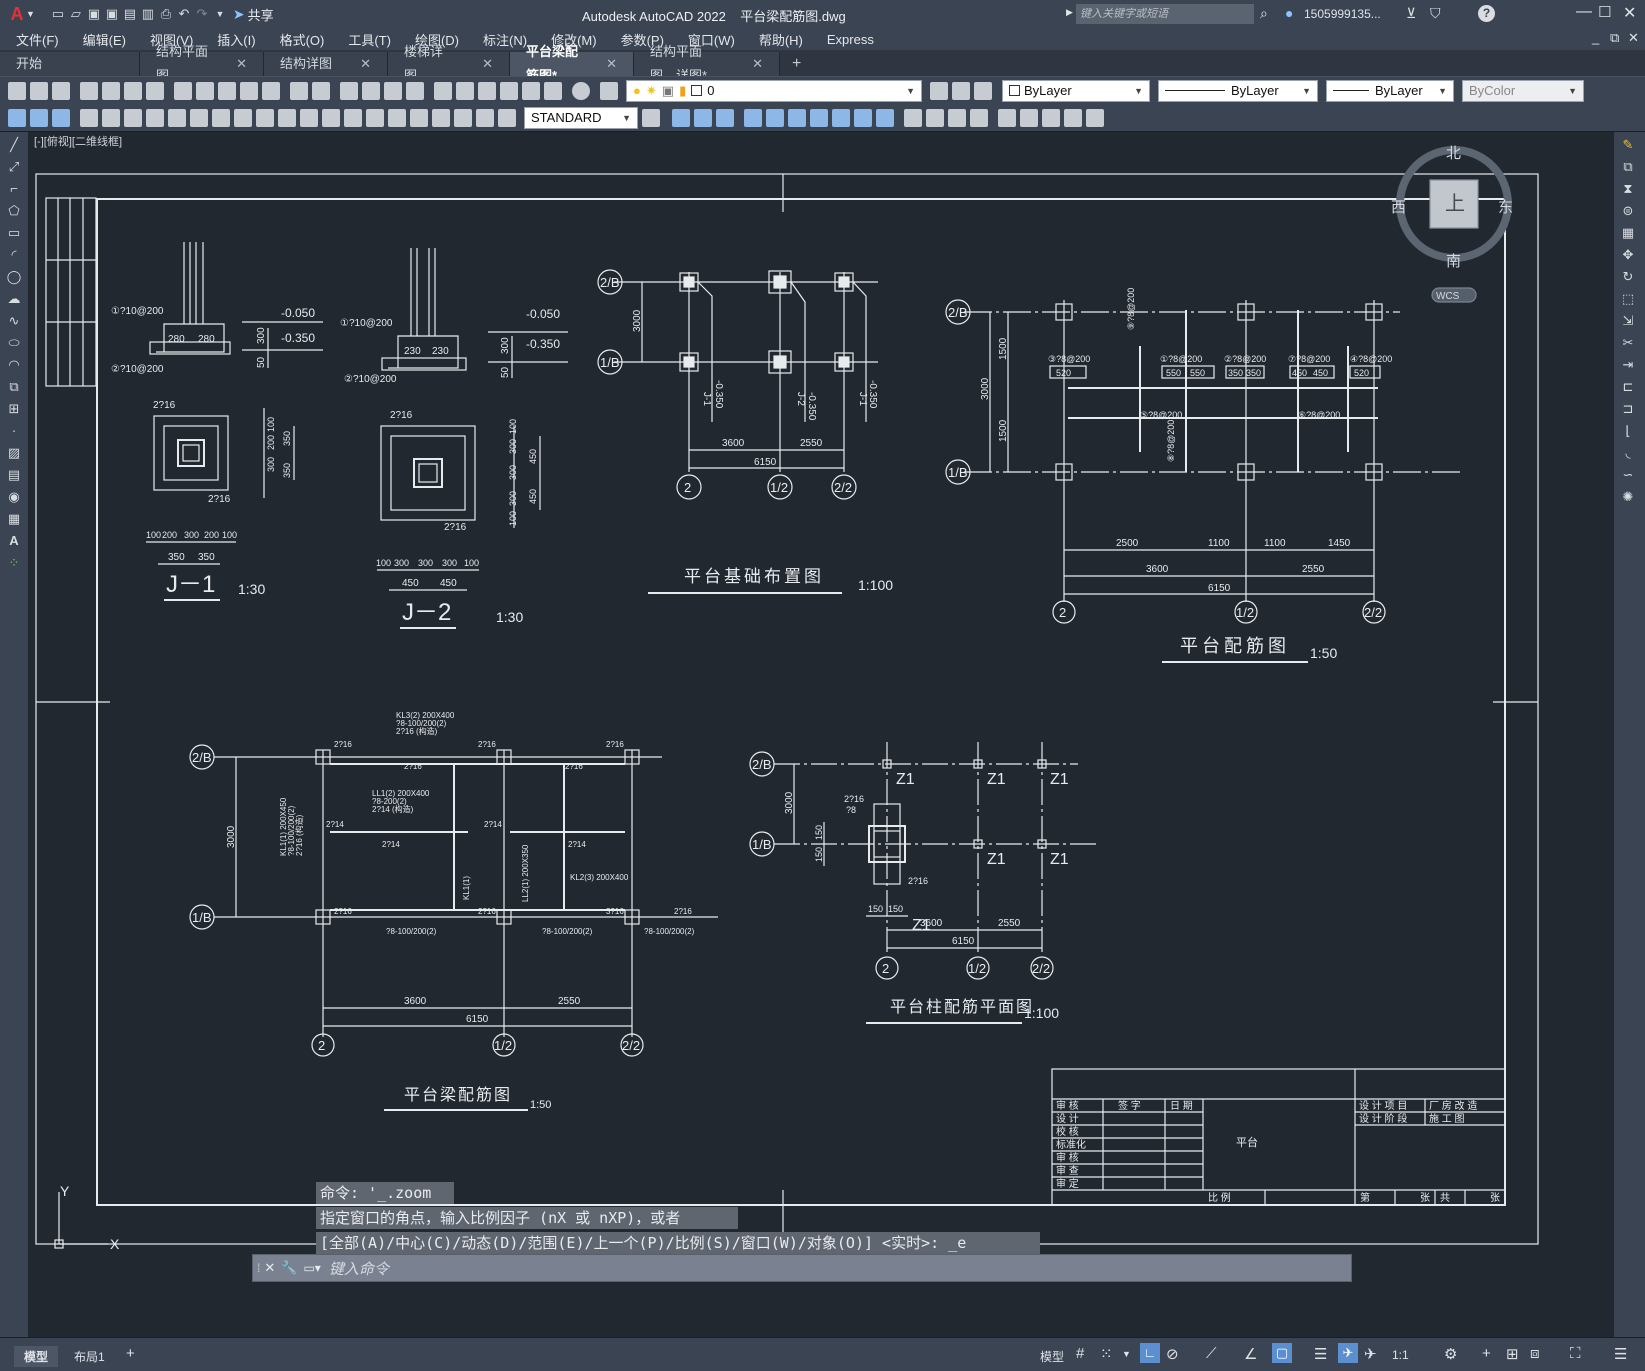  Describe the element at coordinates (1628, 343) in the screenshot. I see `trim-icon: ✂` at that location.